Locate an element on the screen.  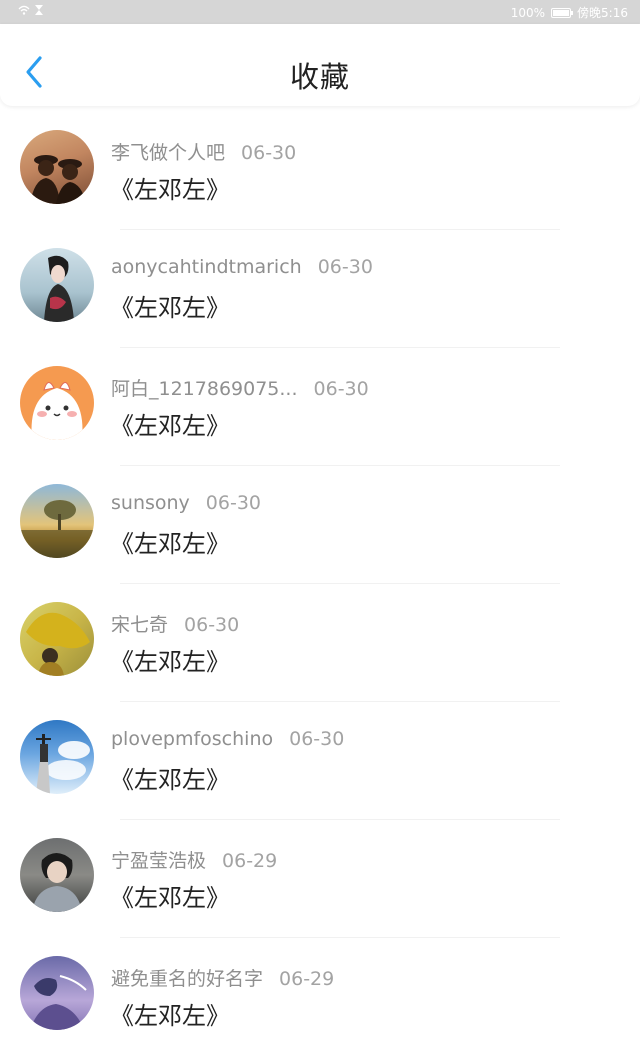
item-meta: aonycahtindtmarich 06-30 is located at coordinates (242, 267).